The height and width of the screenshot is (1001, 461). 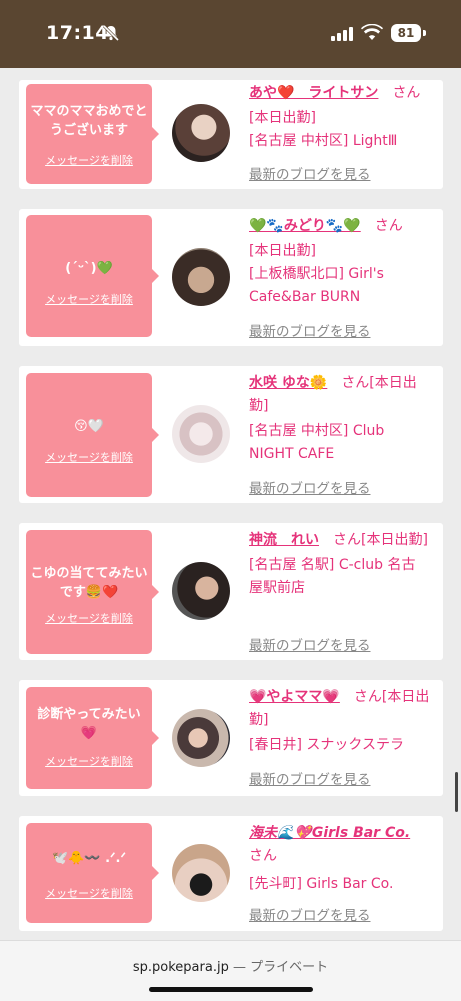 I want to click on shop-line: [名古屋 中村区] Club, so click(x=317, y=431).